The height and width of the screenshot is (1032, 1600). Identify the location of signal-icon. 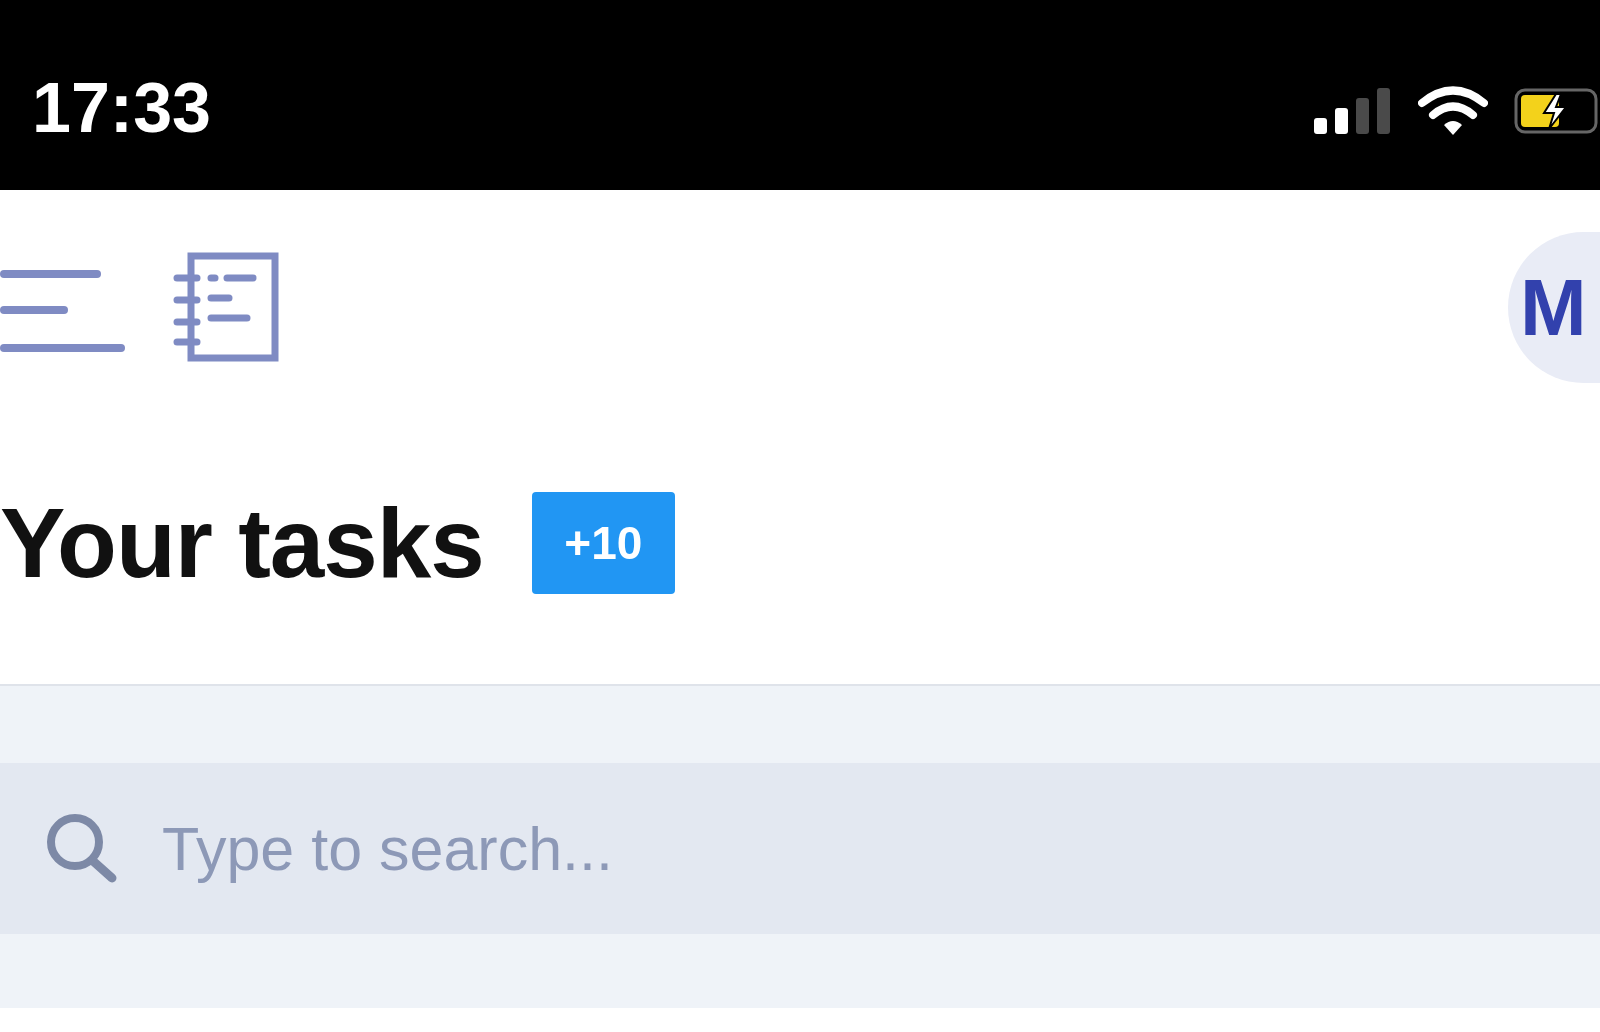
(1353, 111).